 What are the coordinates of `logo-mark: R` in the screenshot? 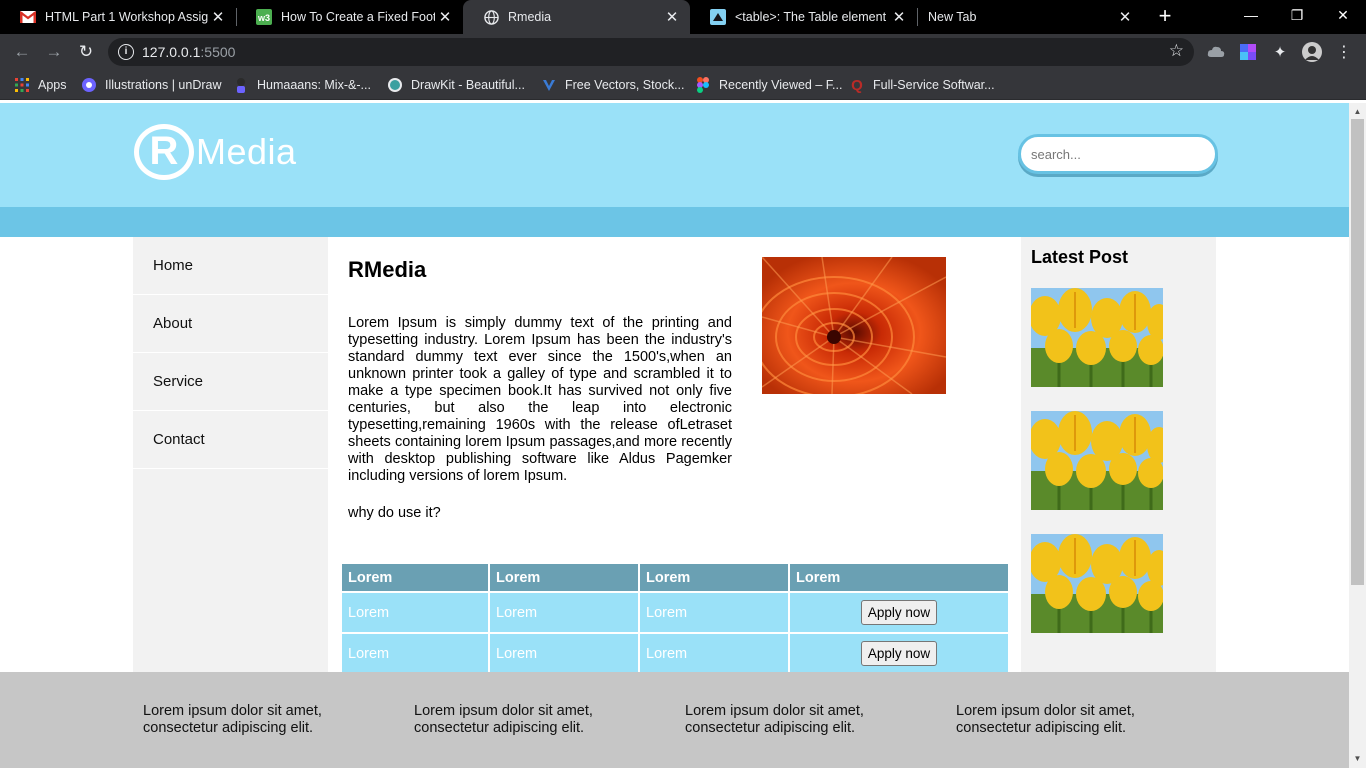 It's located at (164, 152).